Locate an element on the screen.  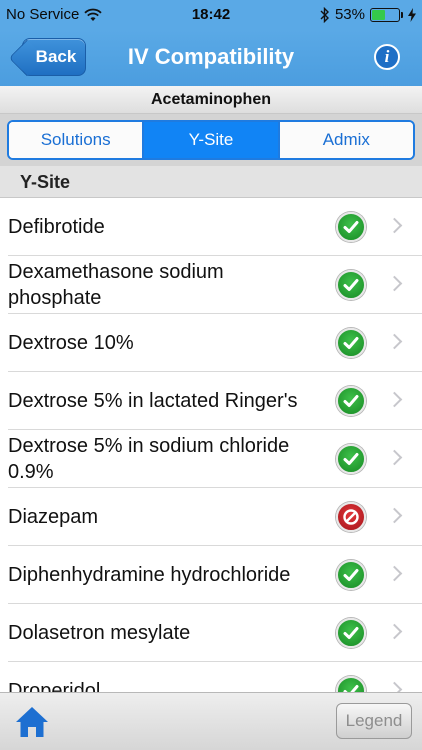
list-item: Dextrose 10% is located at coordinates (211, 343).